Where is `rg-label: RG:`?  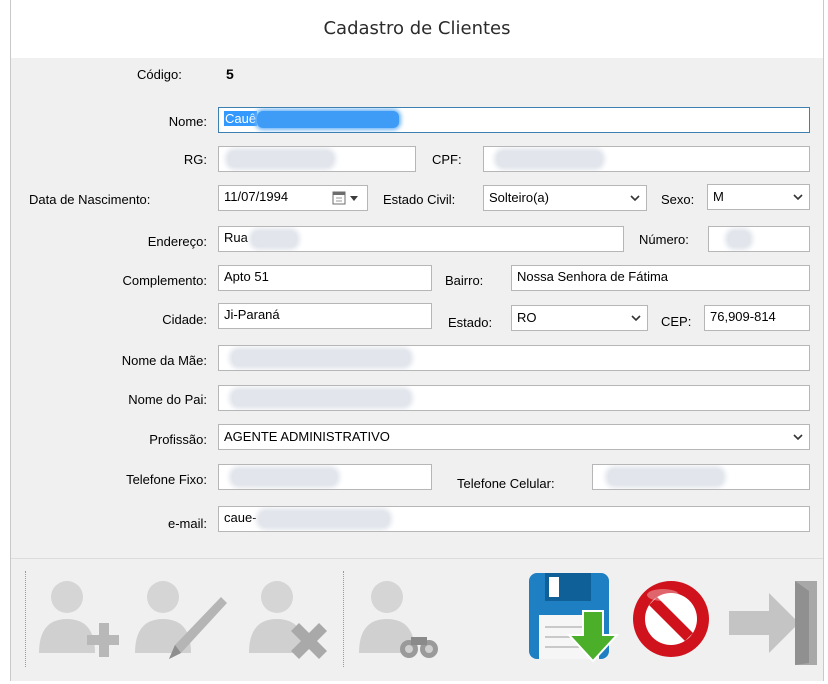 rg-label: RG: is located at coordinates (195, 159).